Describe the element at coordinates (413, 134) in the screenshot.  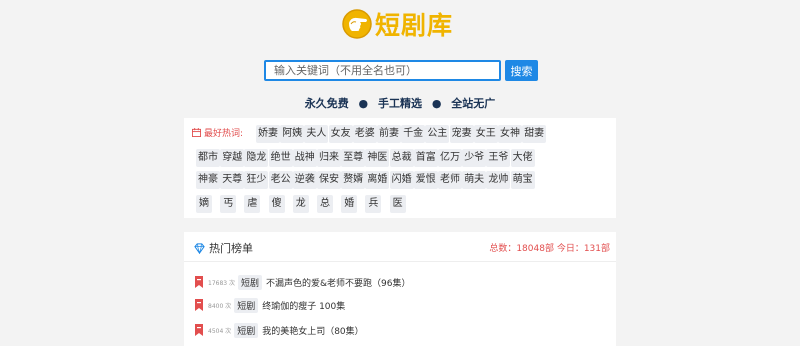
I see `hot-tag: 千金` at that location.